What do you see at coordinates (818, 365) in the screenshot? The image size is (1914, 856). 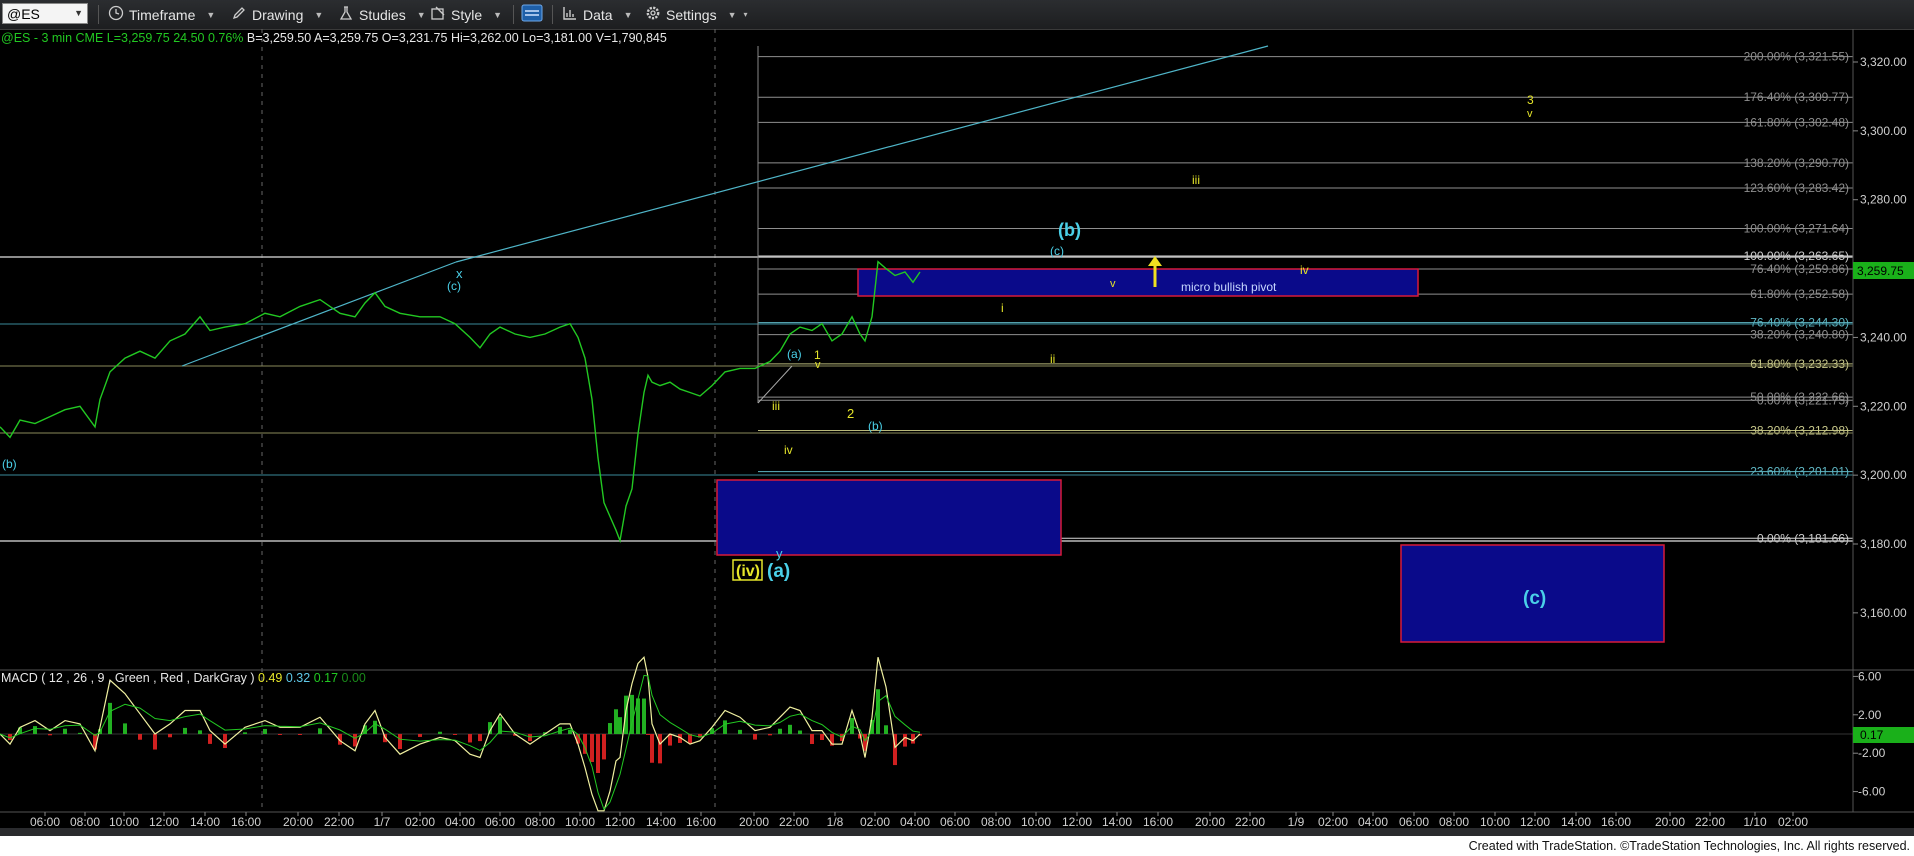 I see `wave-label-v-1: v` at bounding box center [818, 365].